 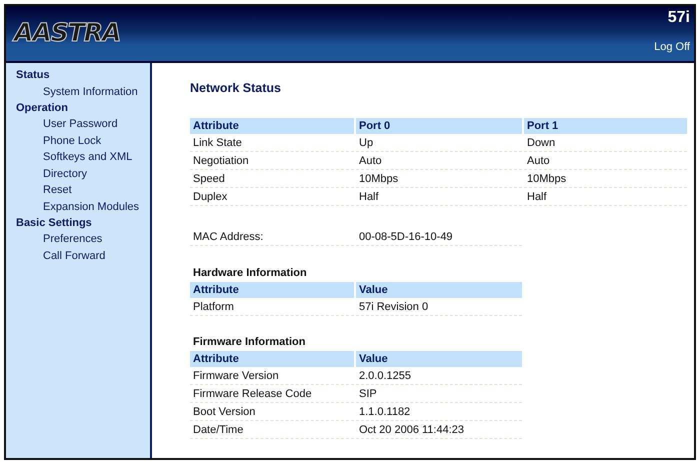 What do you see at coordinates (249, 342) in the screenshot?
I see `section-title: Firmware Information` at bounding box center [249, 342].